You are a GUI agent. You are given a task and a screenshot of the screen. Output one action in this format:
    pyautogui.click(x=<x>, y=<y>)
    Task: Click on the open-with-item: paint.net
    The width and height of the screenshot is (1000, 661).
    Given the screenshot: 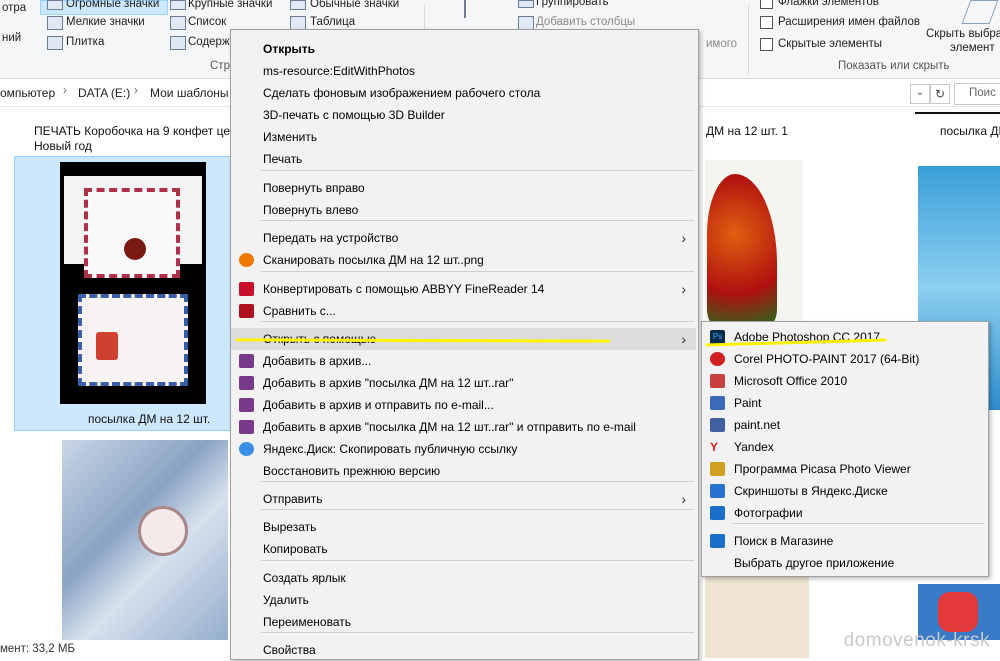 What is the action you would take?
    pyautogui.click(x=844, y=425)
    